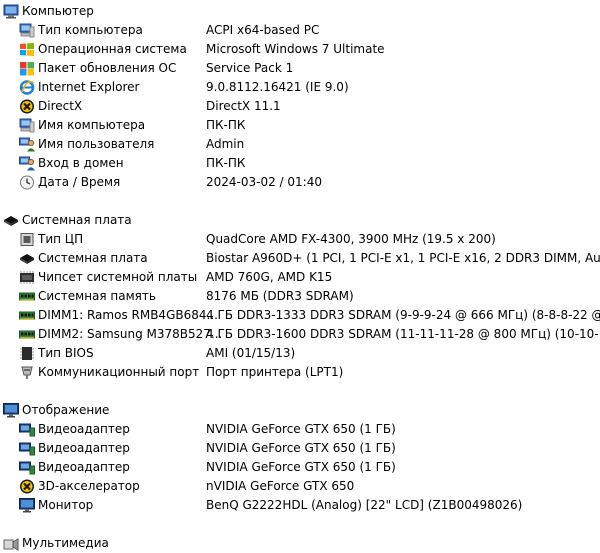  I want to click on field-value: nVIDIA GeForce GTX 650, so click(280, 486).